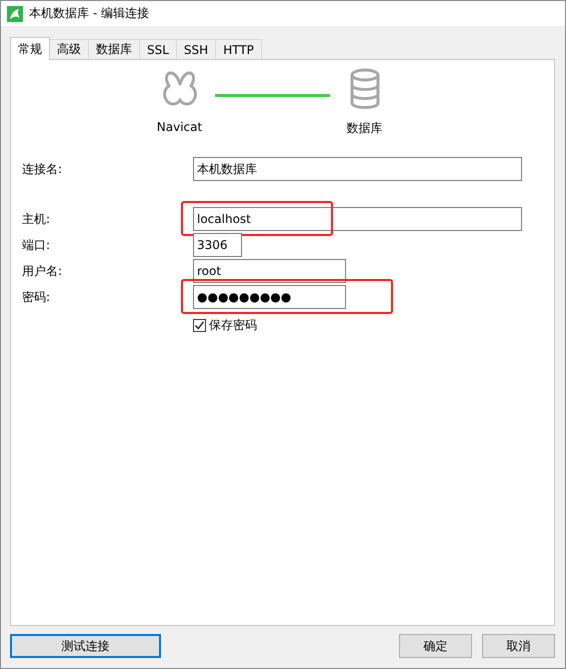 Image resolution: width=566 pixels, height=669 pixels. What do you see at coordinates (233, 325) in the screenshot?
I see `checkbox-label: 保存密码` at bounding box center [233, 325].